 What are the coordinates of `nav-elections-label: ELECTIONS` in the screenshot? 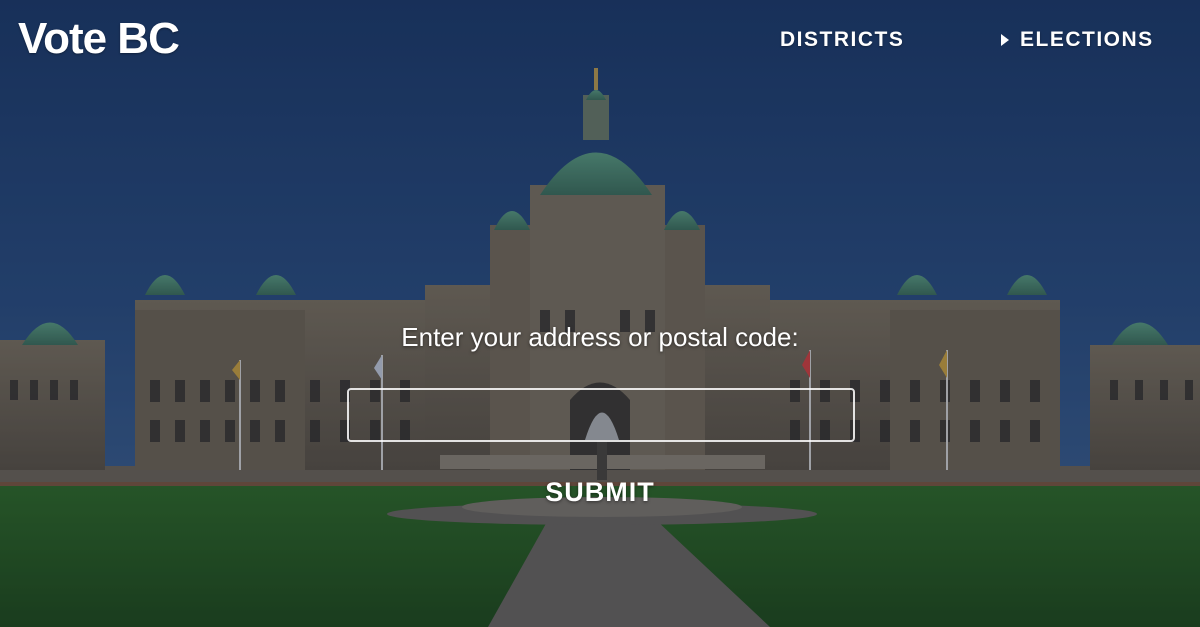 It's located at (1087, 39).